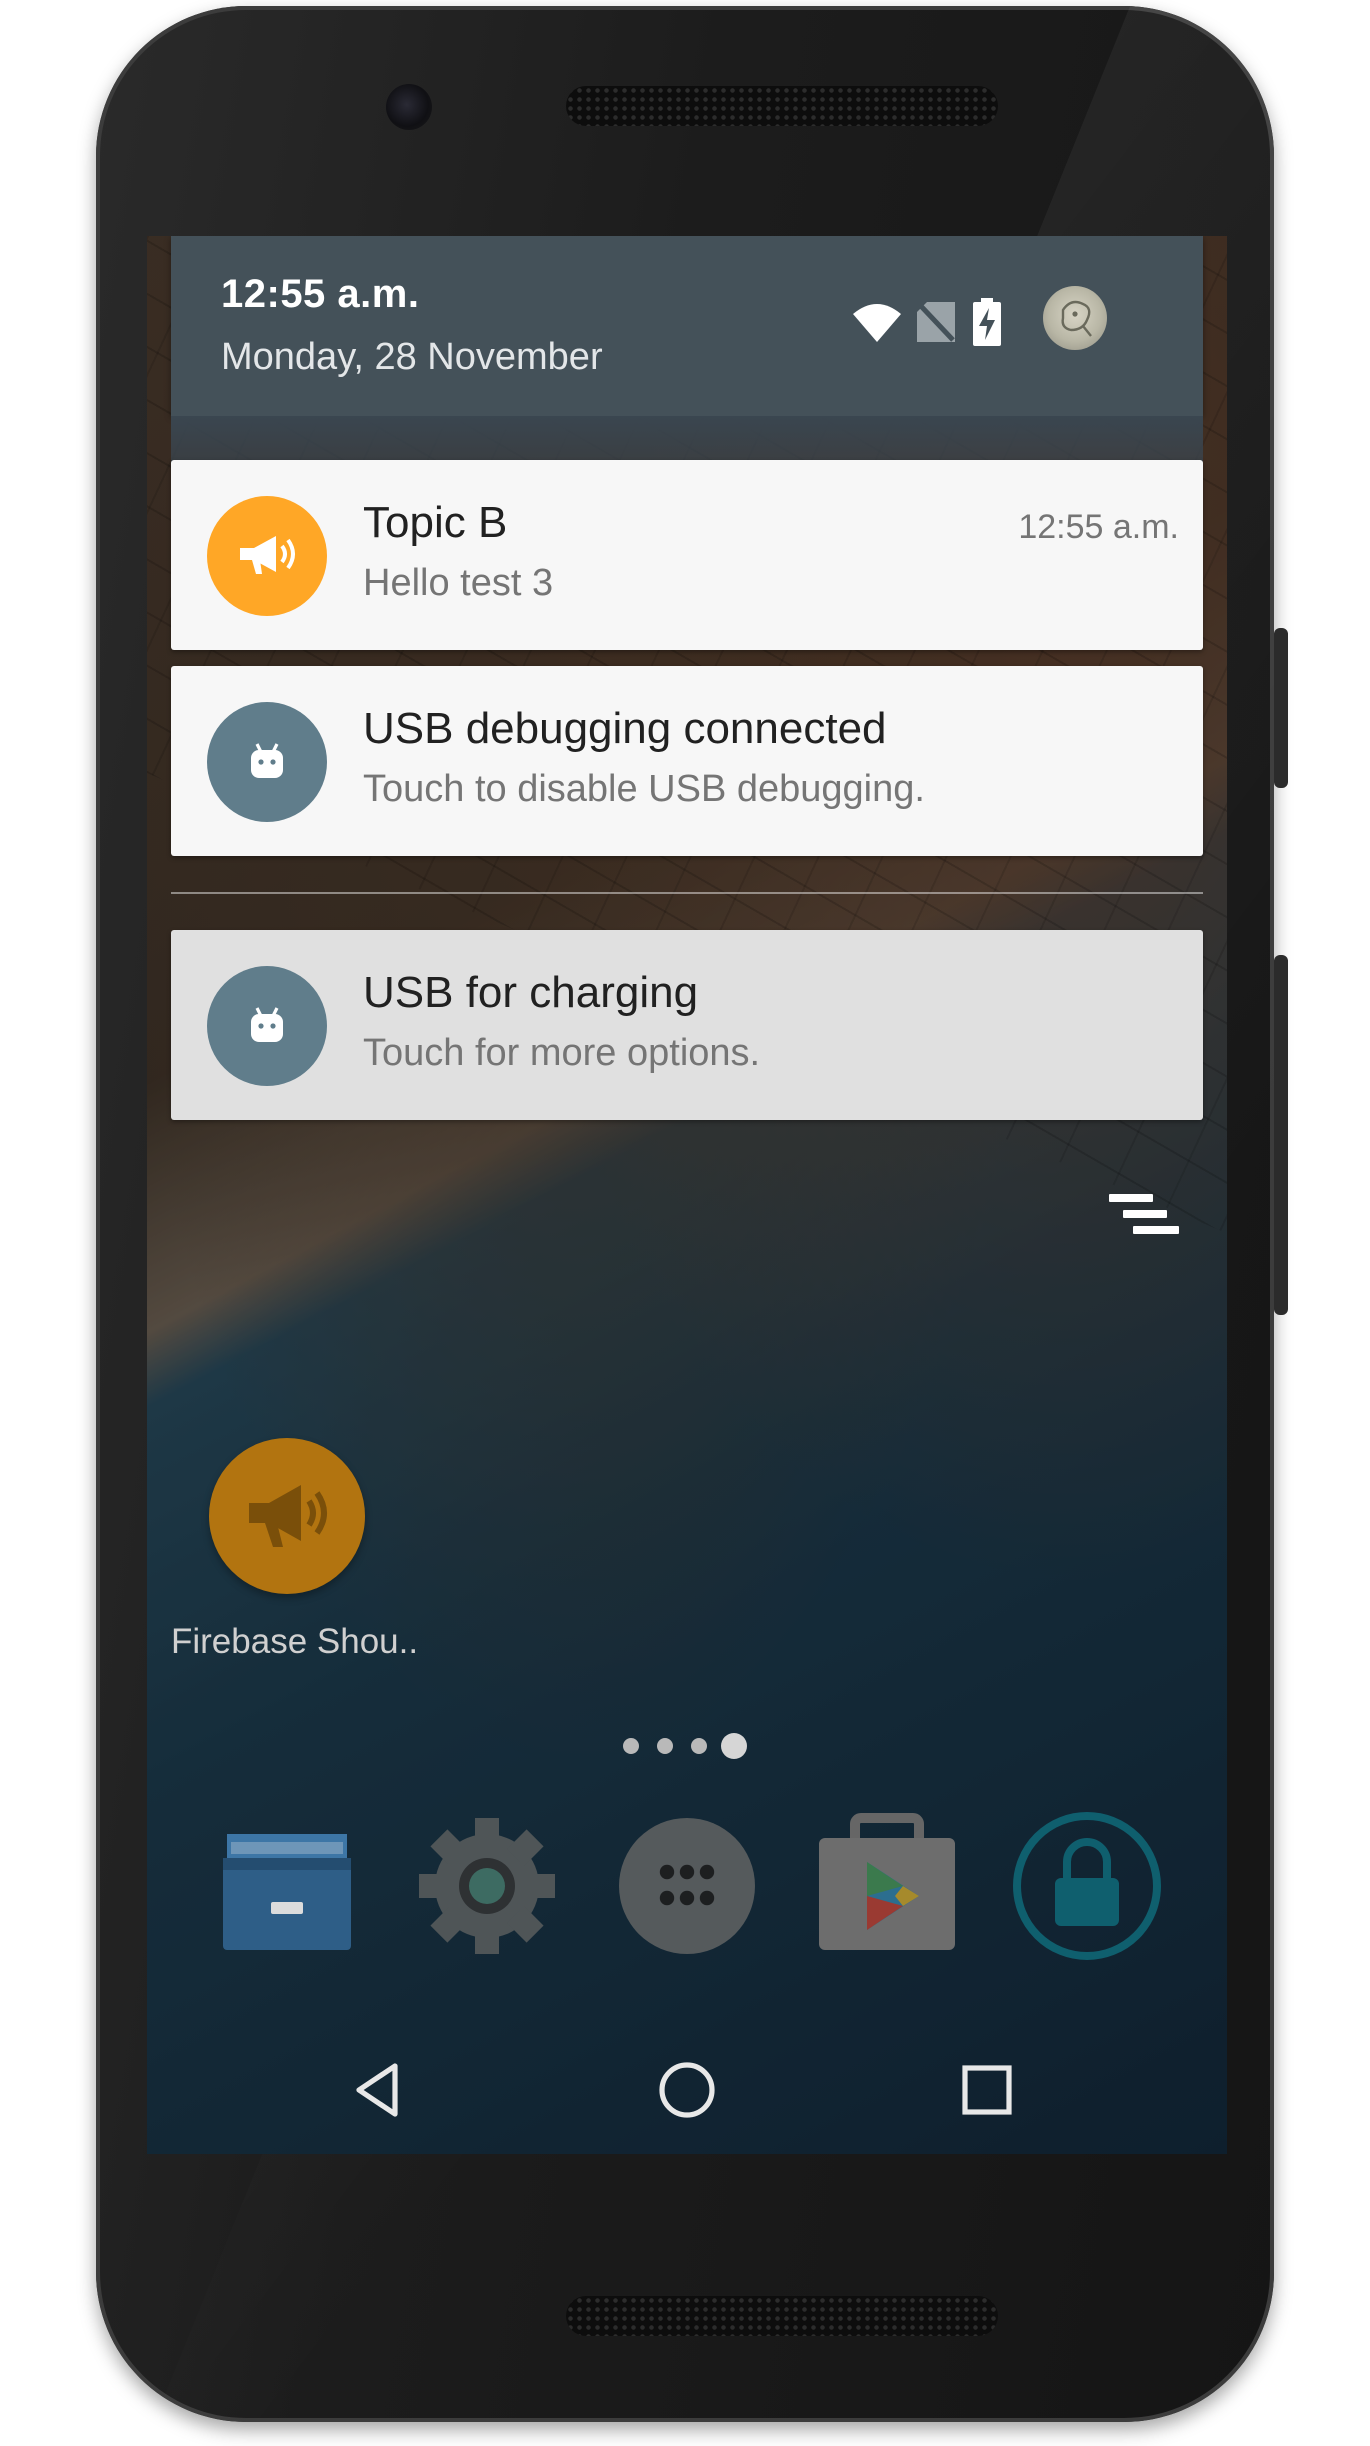 The width and height of the screenshot is (1370, 2446). What do you see at coordinates (295, 1641) in the screenshot?
I see `app-shortcut-label: Firebase Shou..` at bounding box center [295, 1641].